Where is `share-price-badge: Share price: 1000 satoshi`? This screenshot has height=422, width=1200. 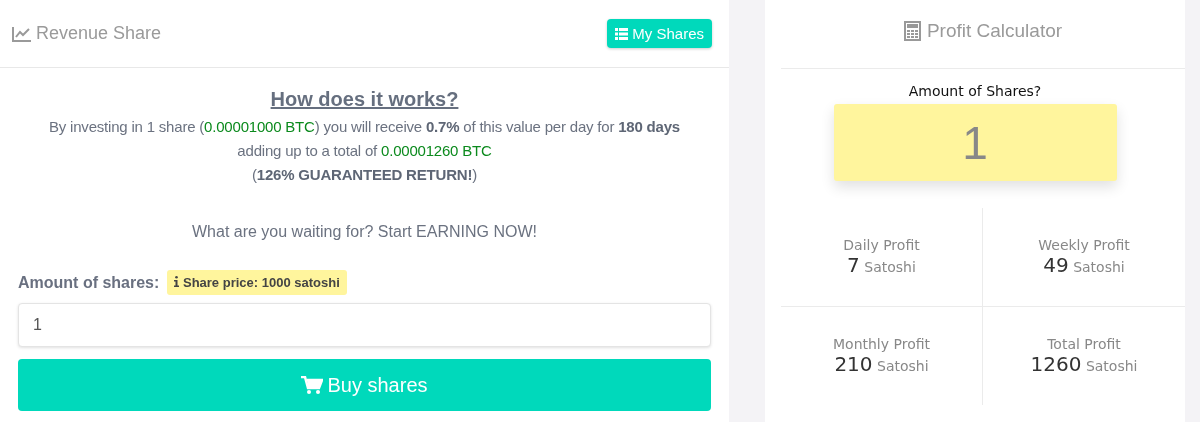 share-price-badge: Share price: 1000 satoshi is located at coordinates (257, 282).